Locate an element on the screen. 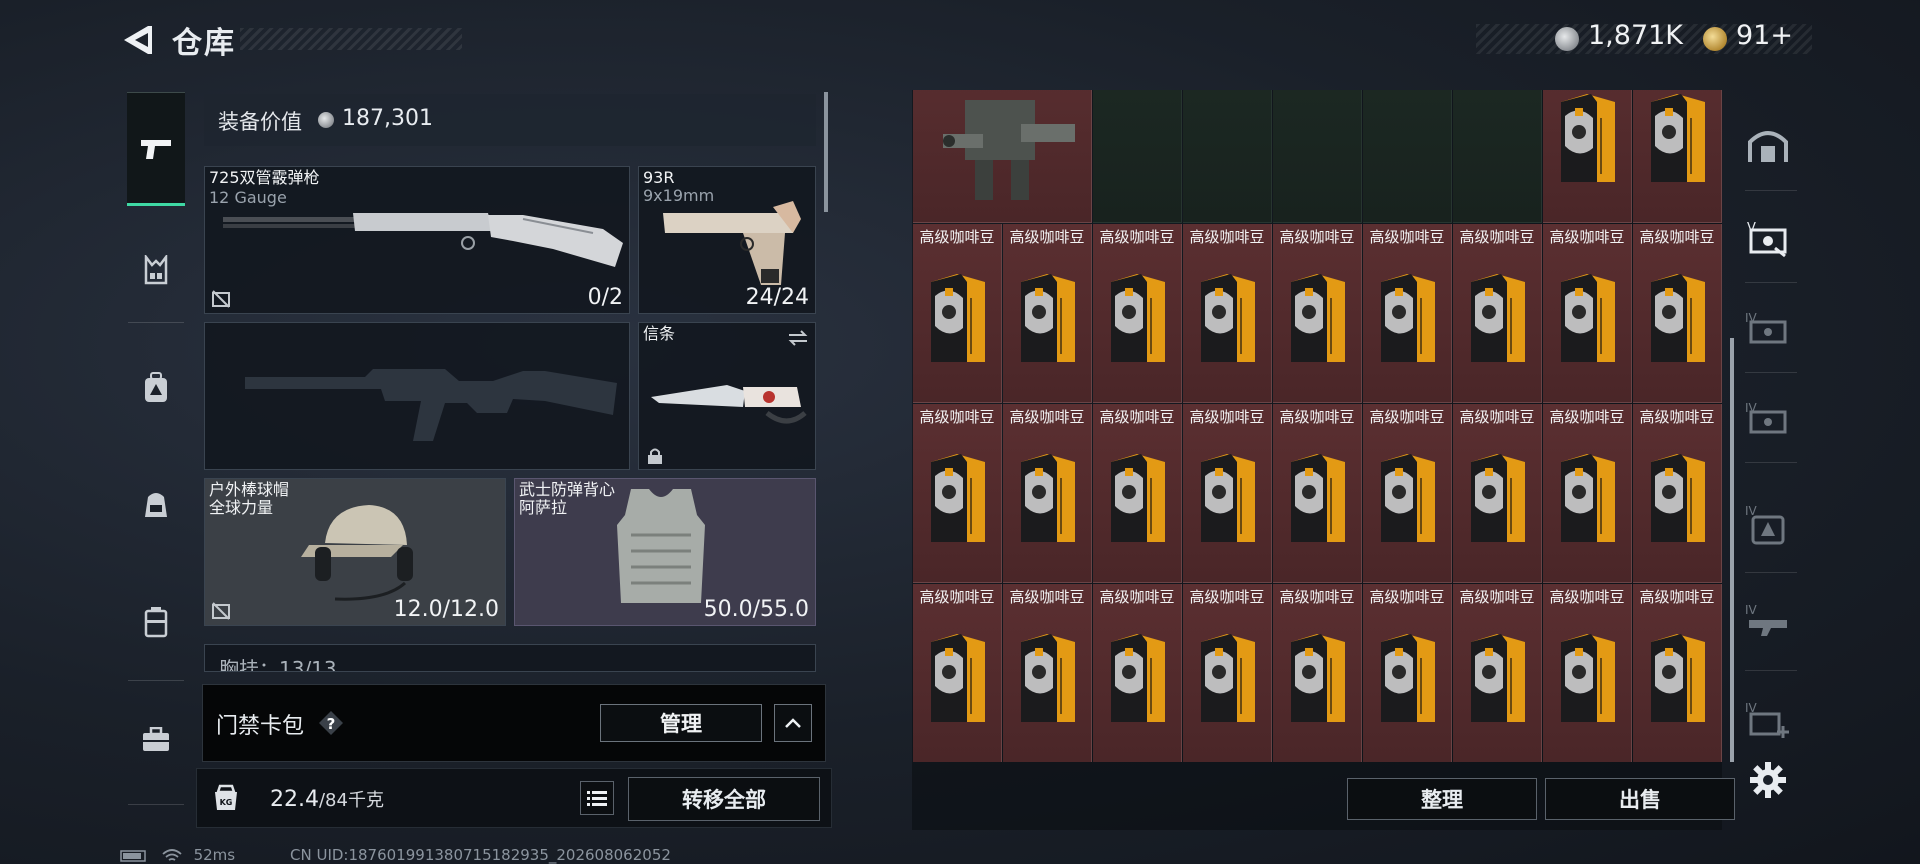 This screenshot has width=1920, height=864. durability: 50.0/55.0 is located at coordinates (756, 609).